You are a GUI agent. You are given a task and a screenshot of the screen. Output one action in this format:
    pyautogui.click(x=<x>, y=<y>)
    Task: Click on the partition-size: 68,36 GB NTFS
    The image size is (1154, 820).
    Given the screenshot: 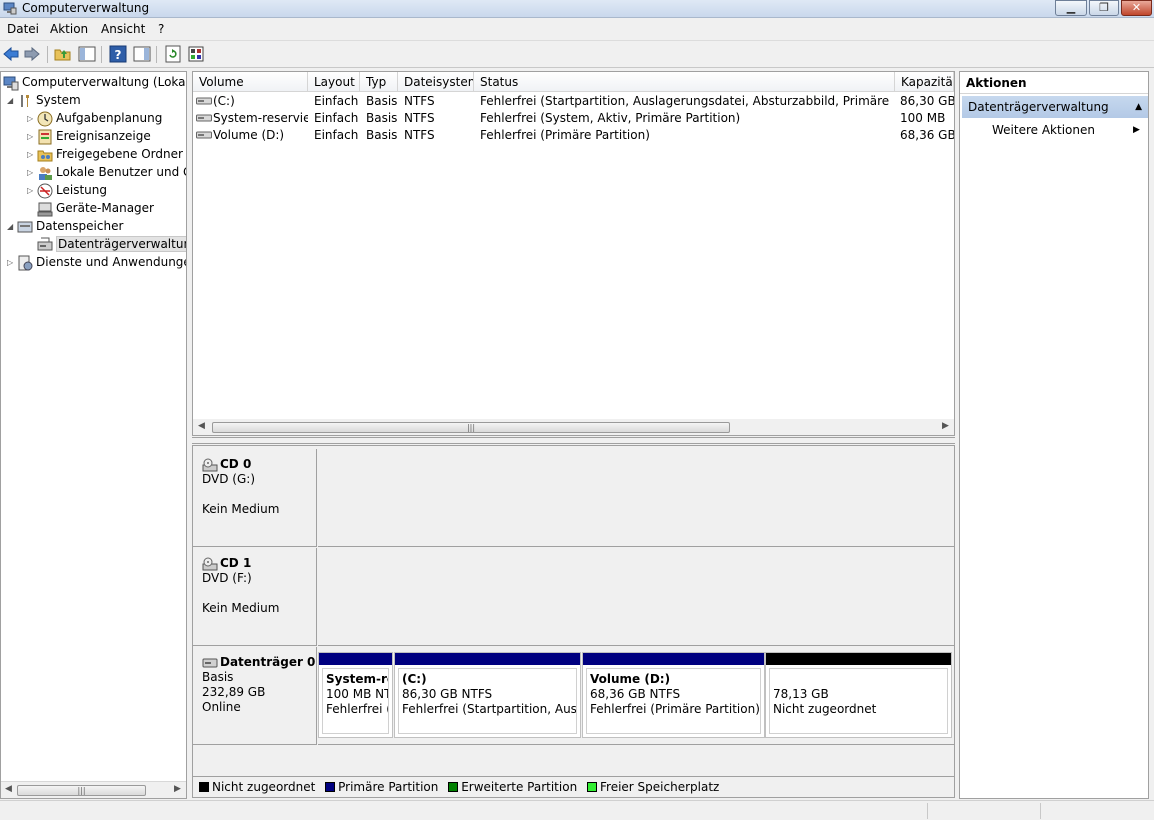 What is the action you would take?
    pyautogui.click(x=635, y=694)
    